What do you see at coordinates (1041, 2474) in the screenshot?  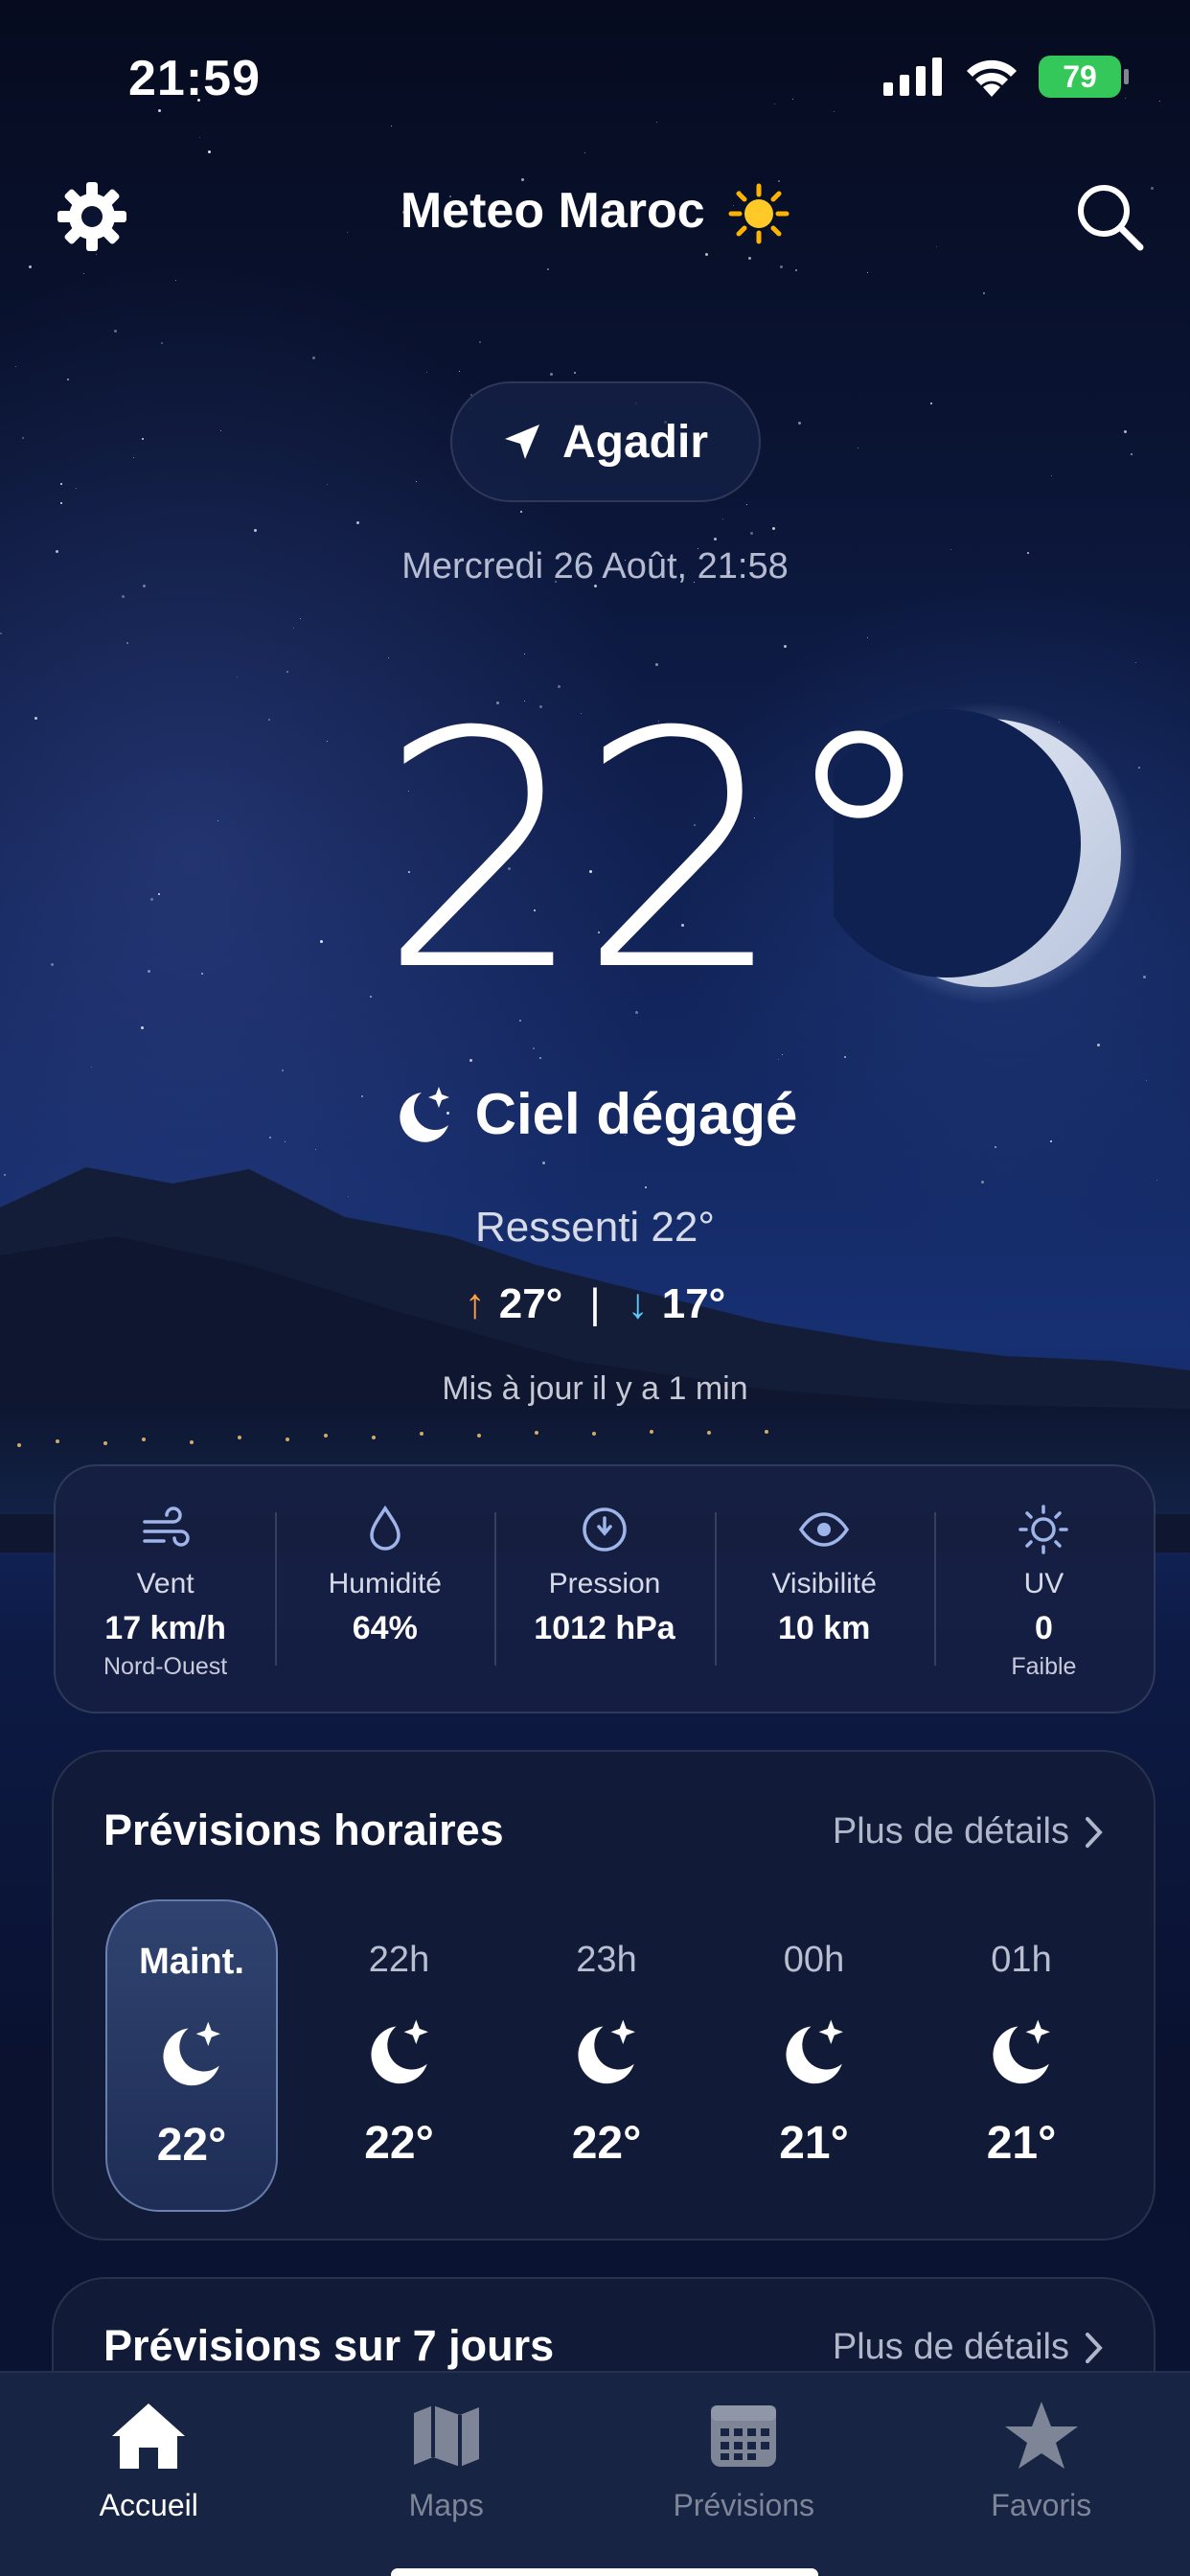 I see `tab-favoris: Favoris` at bounding box center [1041, 2474].